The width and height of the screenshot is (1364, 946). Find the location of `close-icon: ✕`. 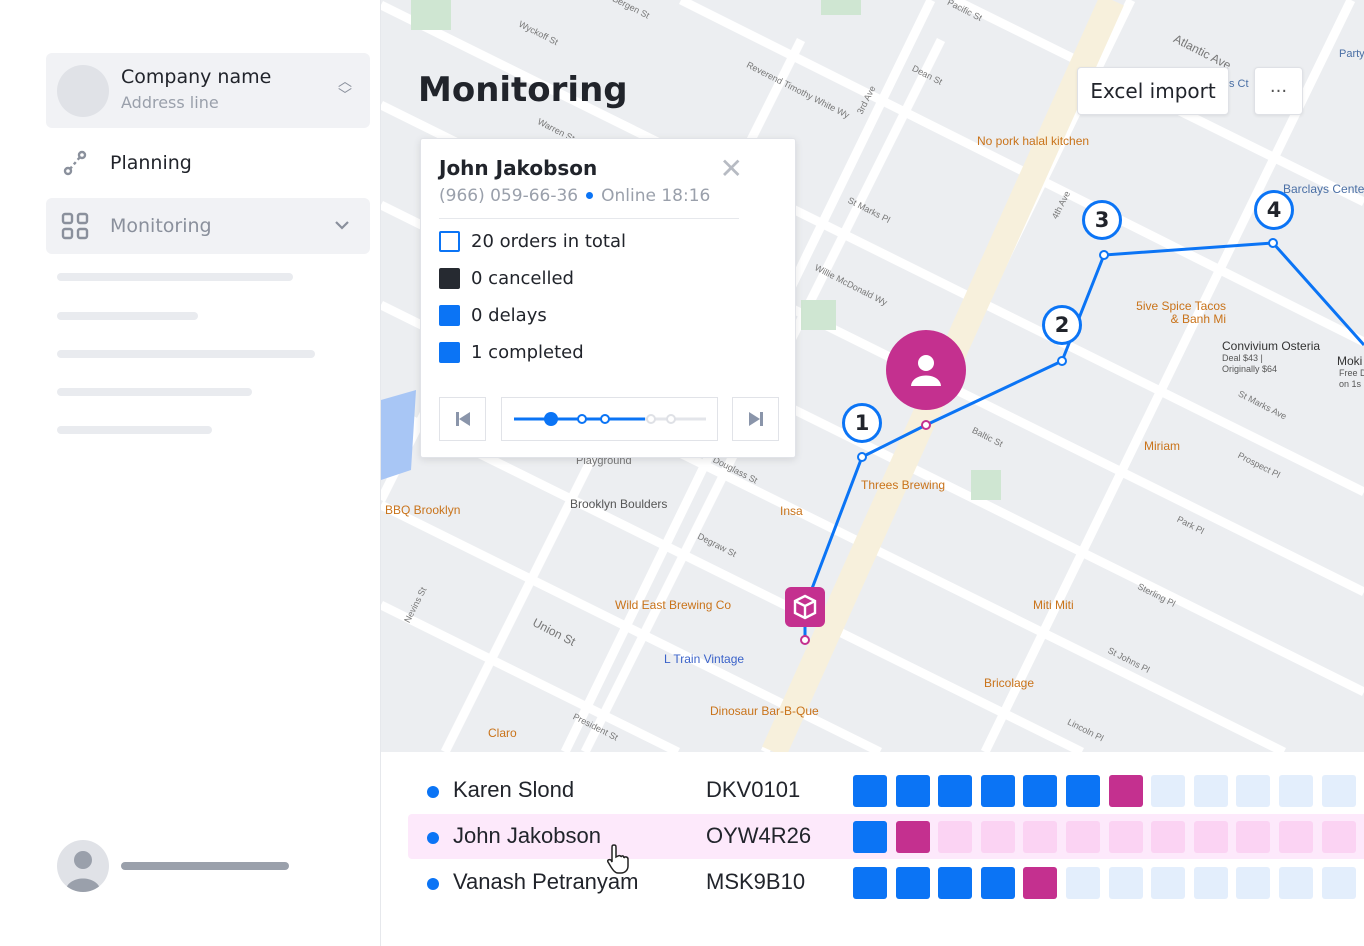

close-icon: ✕ is located at coordinates (731, 169).